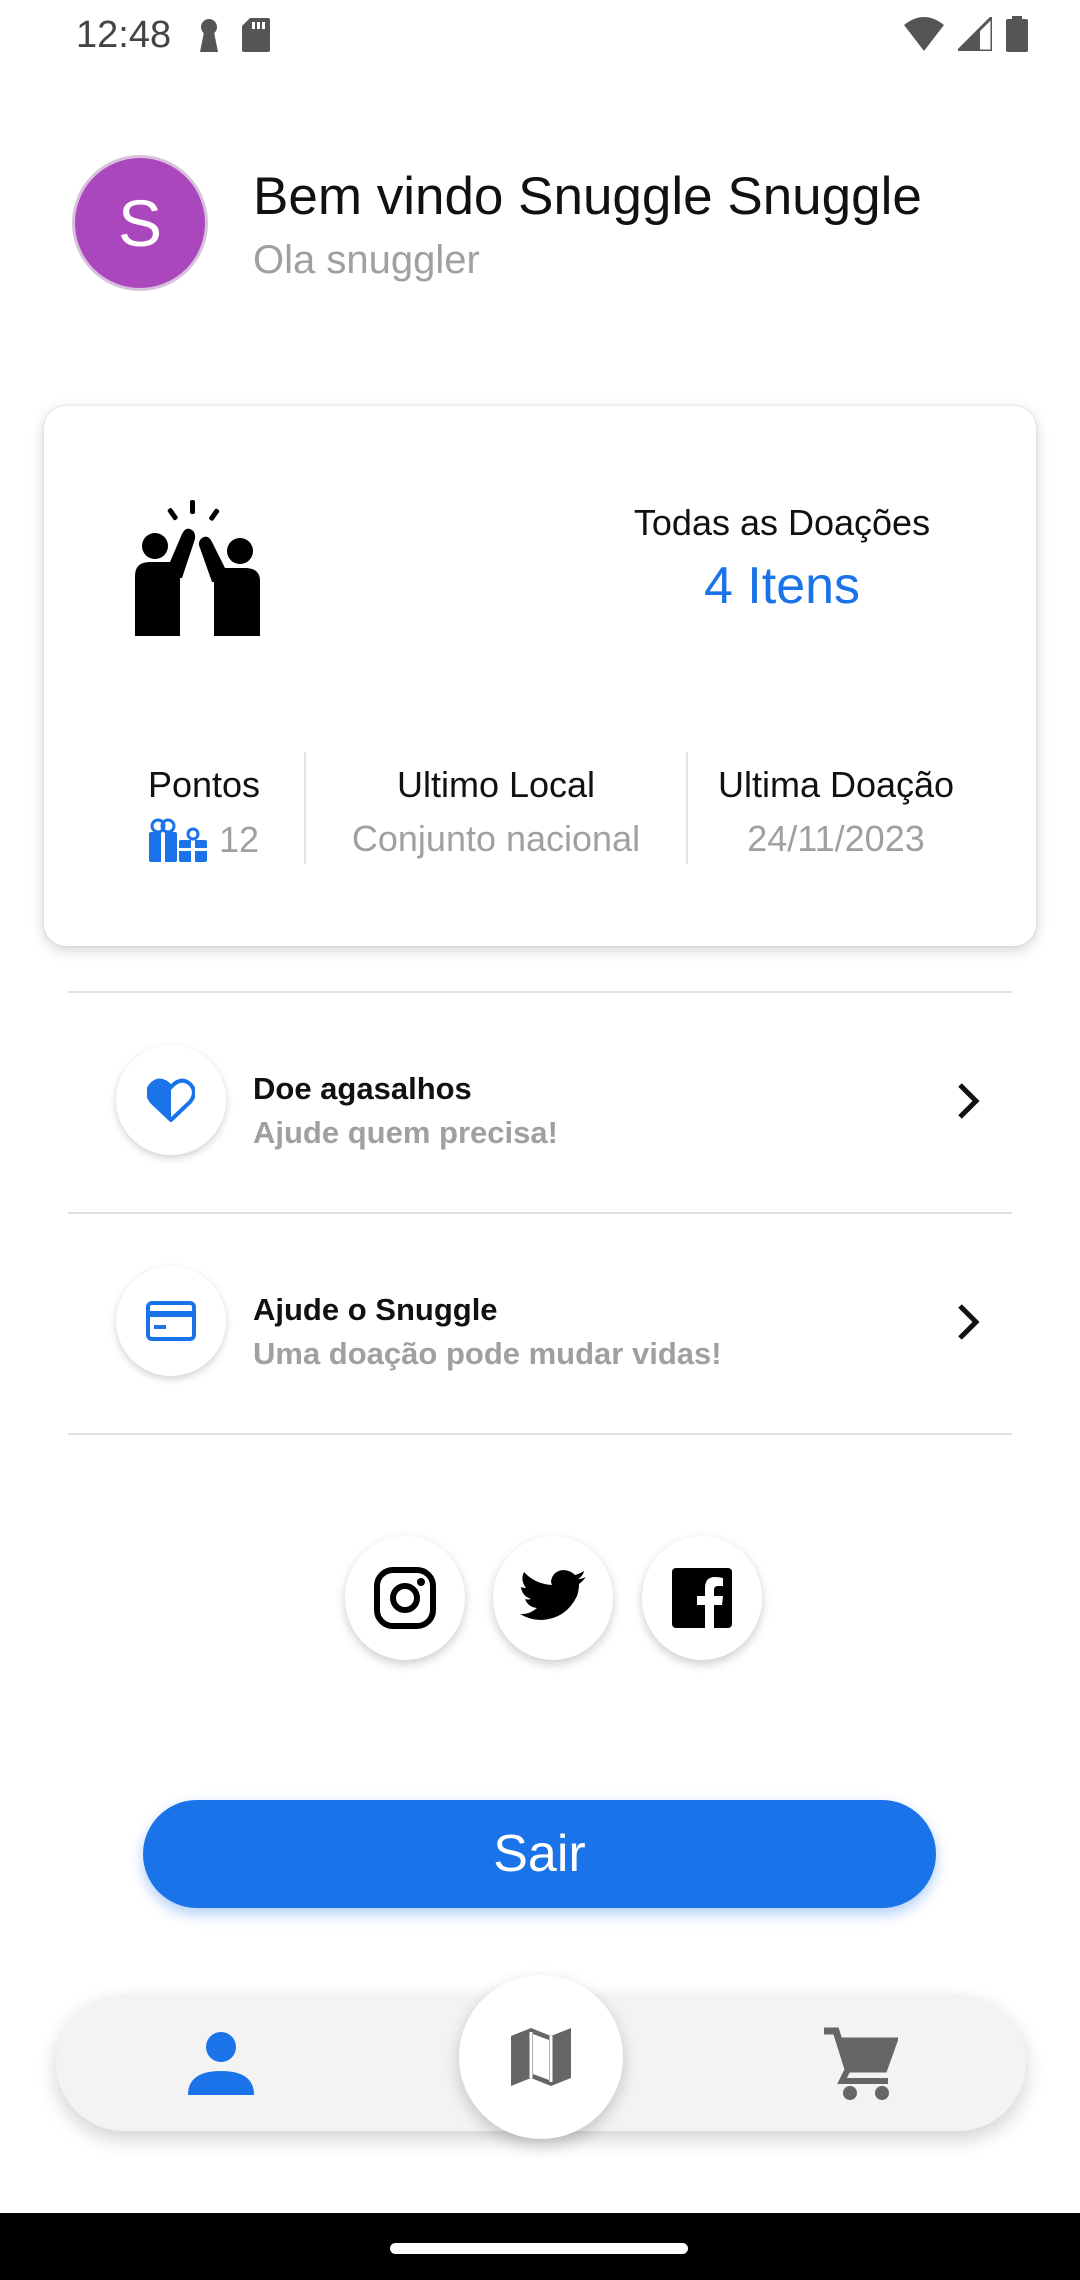 The height and width of the screenshot is (2280, 1080). What do you see at coordinates (860, 2063) in the screenshot?
I see `cart-icon` at bounding box center [860, 2063].